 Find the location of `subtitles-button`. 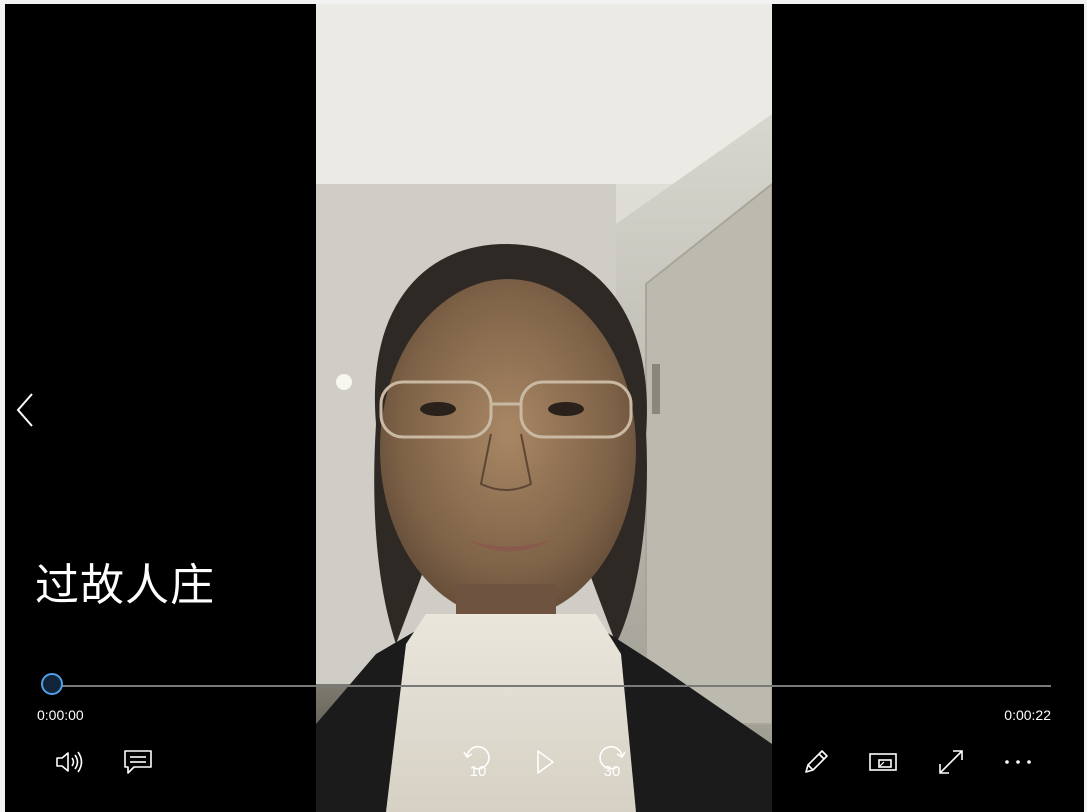

subtitles-button is located at coordinates (138, 762).